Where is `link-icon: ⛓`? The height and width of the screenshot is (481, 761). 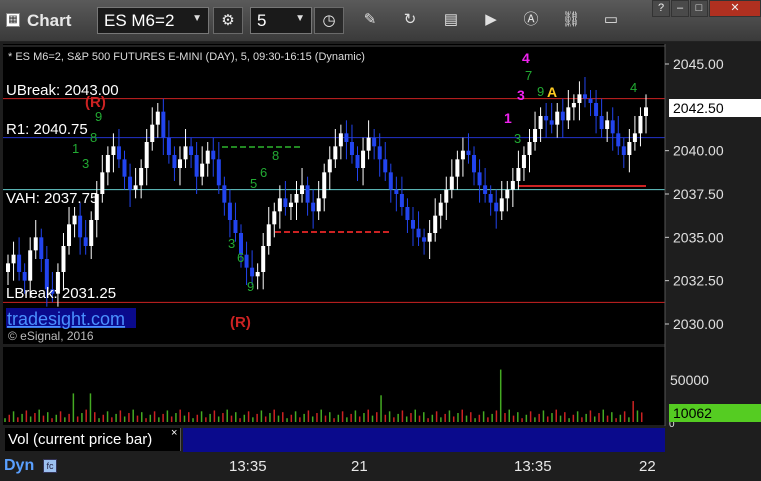 link-icon: ⛓ is located at coordinates (571, 20).